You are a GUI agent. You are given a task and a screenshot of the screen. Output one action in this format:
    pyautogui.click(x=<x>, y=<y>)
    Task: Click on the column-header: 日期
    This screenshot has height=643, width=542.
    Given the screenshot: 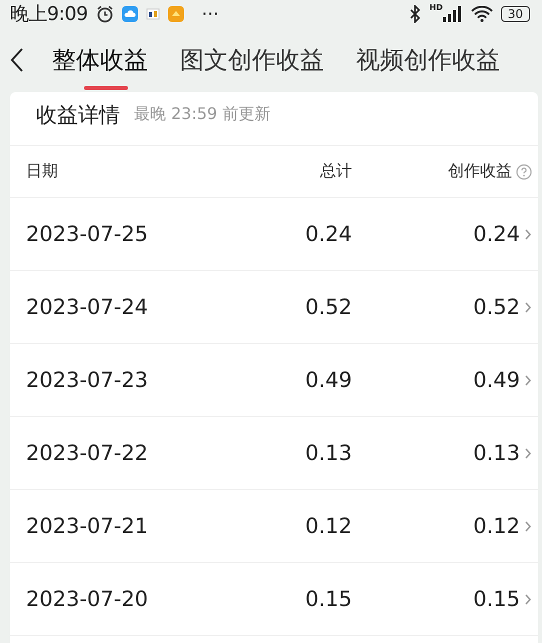 What is the action you would take?
    pyautogui.click(x=42, y=171)
    